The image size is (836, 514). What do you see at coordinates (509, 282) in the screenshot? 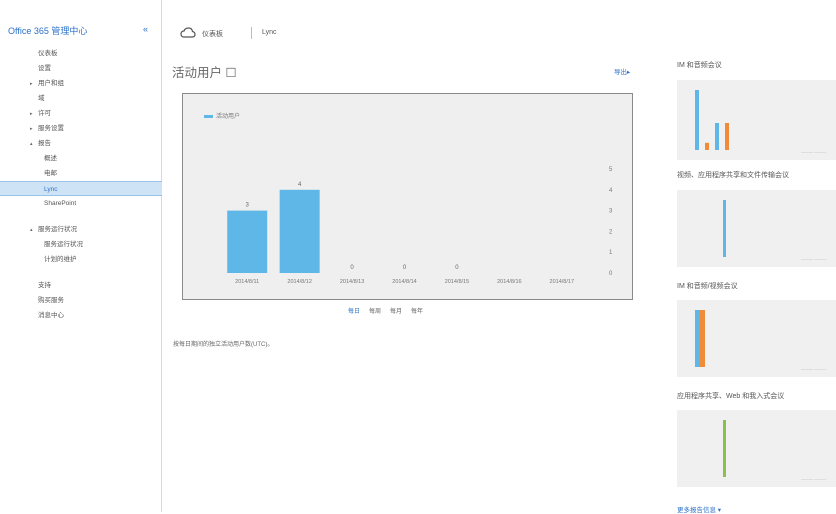
I see `x-tick-label: 2014/8/16` at bounding box center [509, 282].